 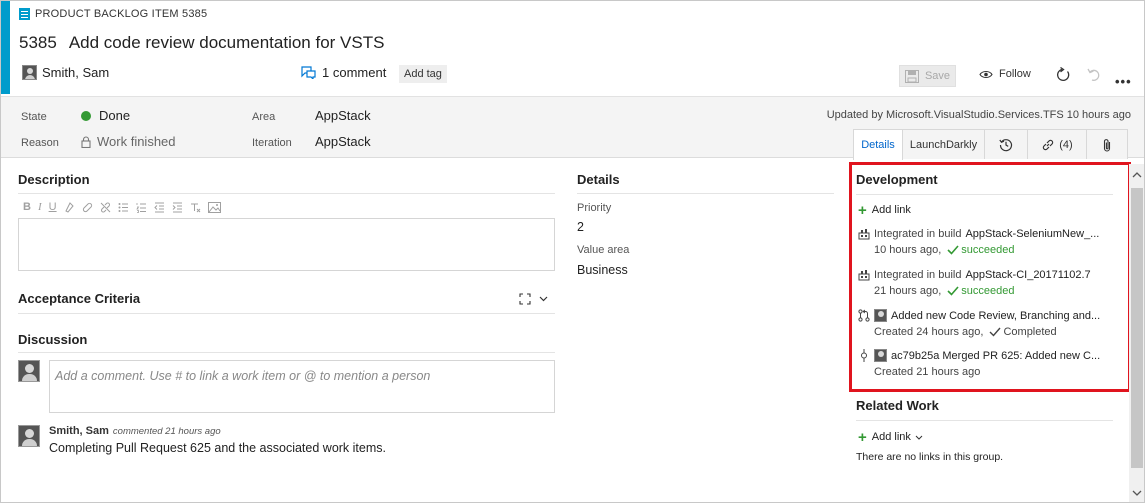 I want to click on numbered-list-icon, so click(x=141, y=207).